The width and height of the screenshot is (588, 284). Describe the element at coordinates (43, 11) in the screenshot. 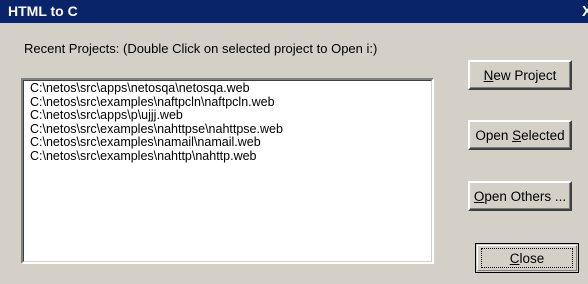

I see `window-title: HTML to C` at that location.